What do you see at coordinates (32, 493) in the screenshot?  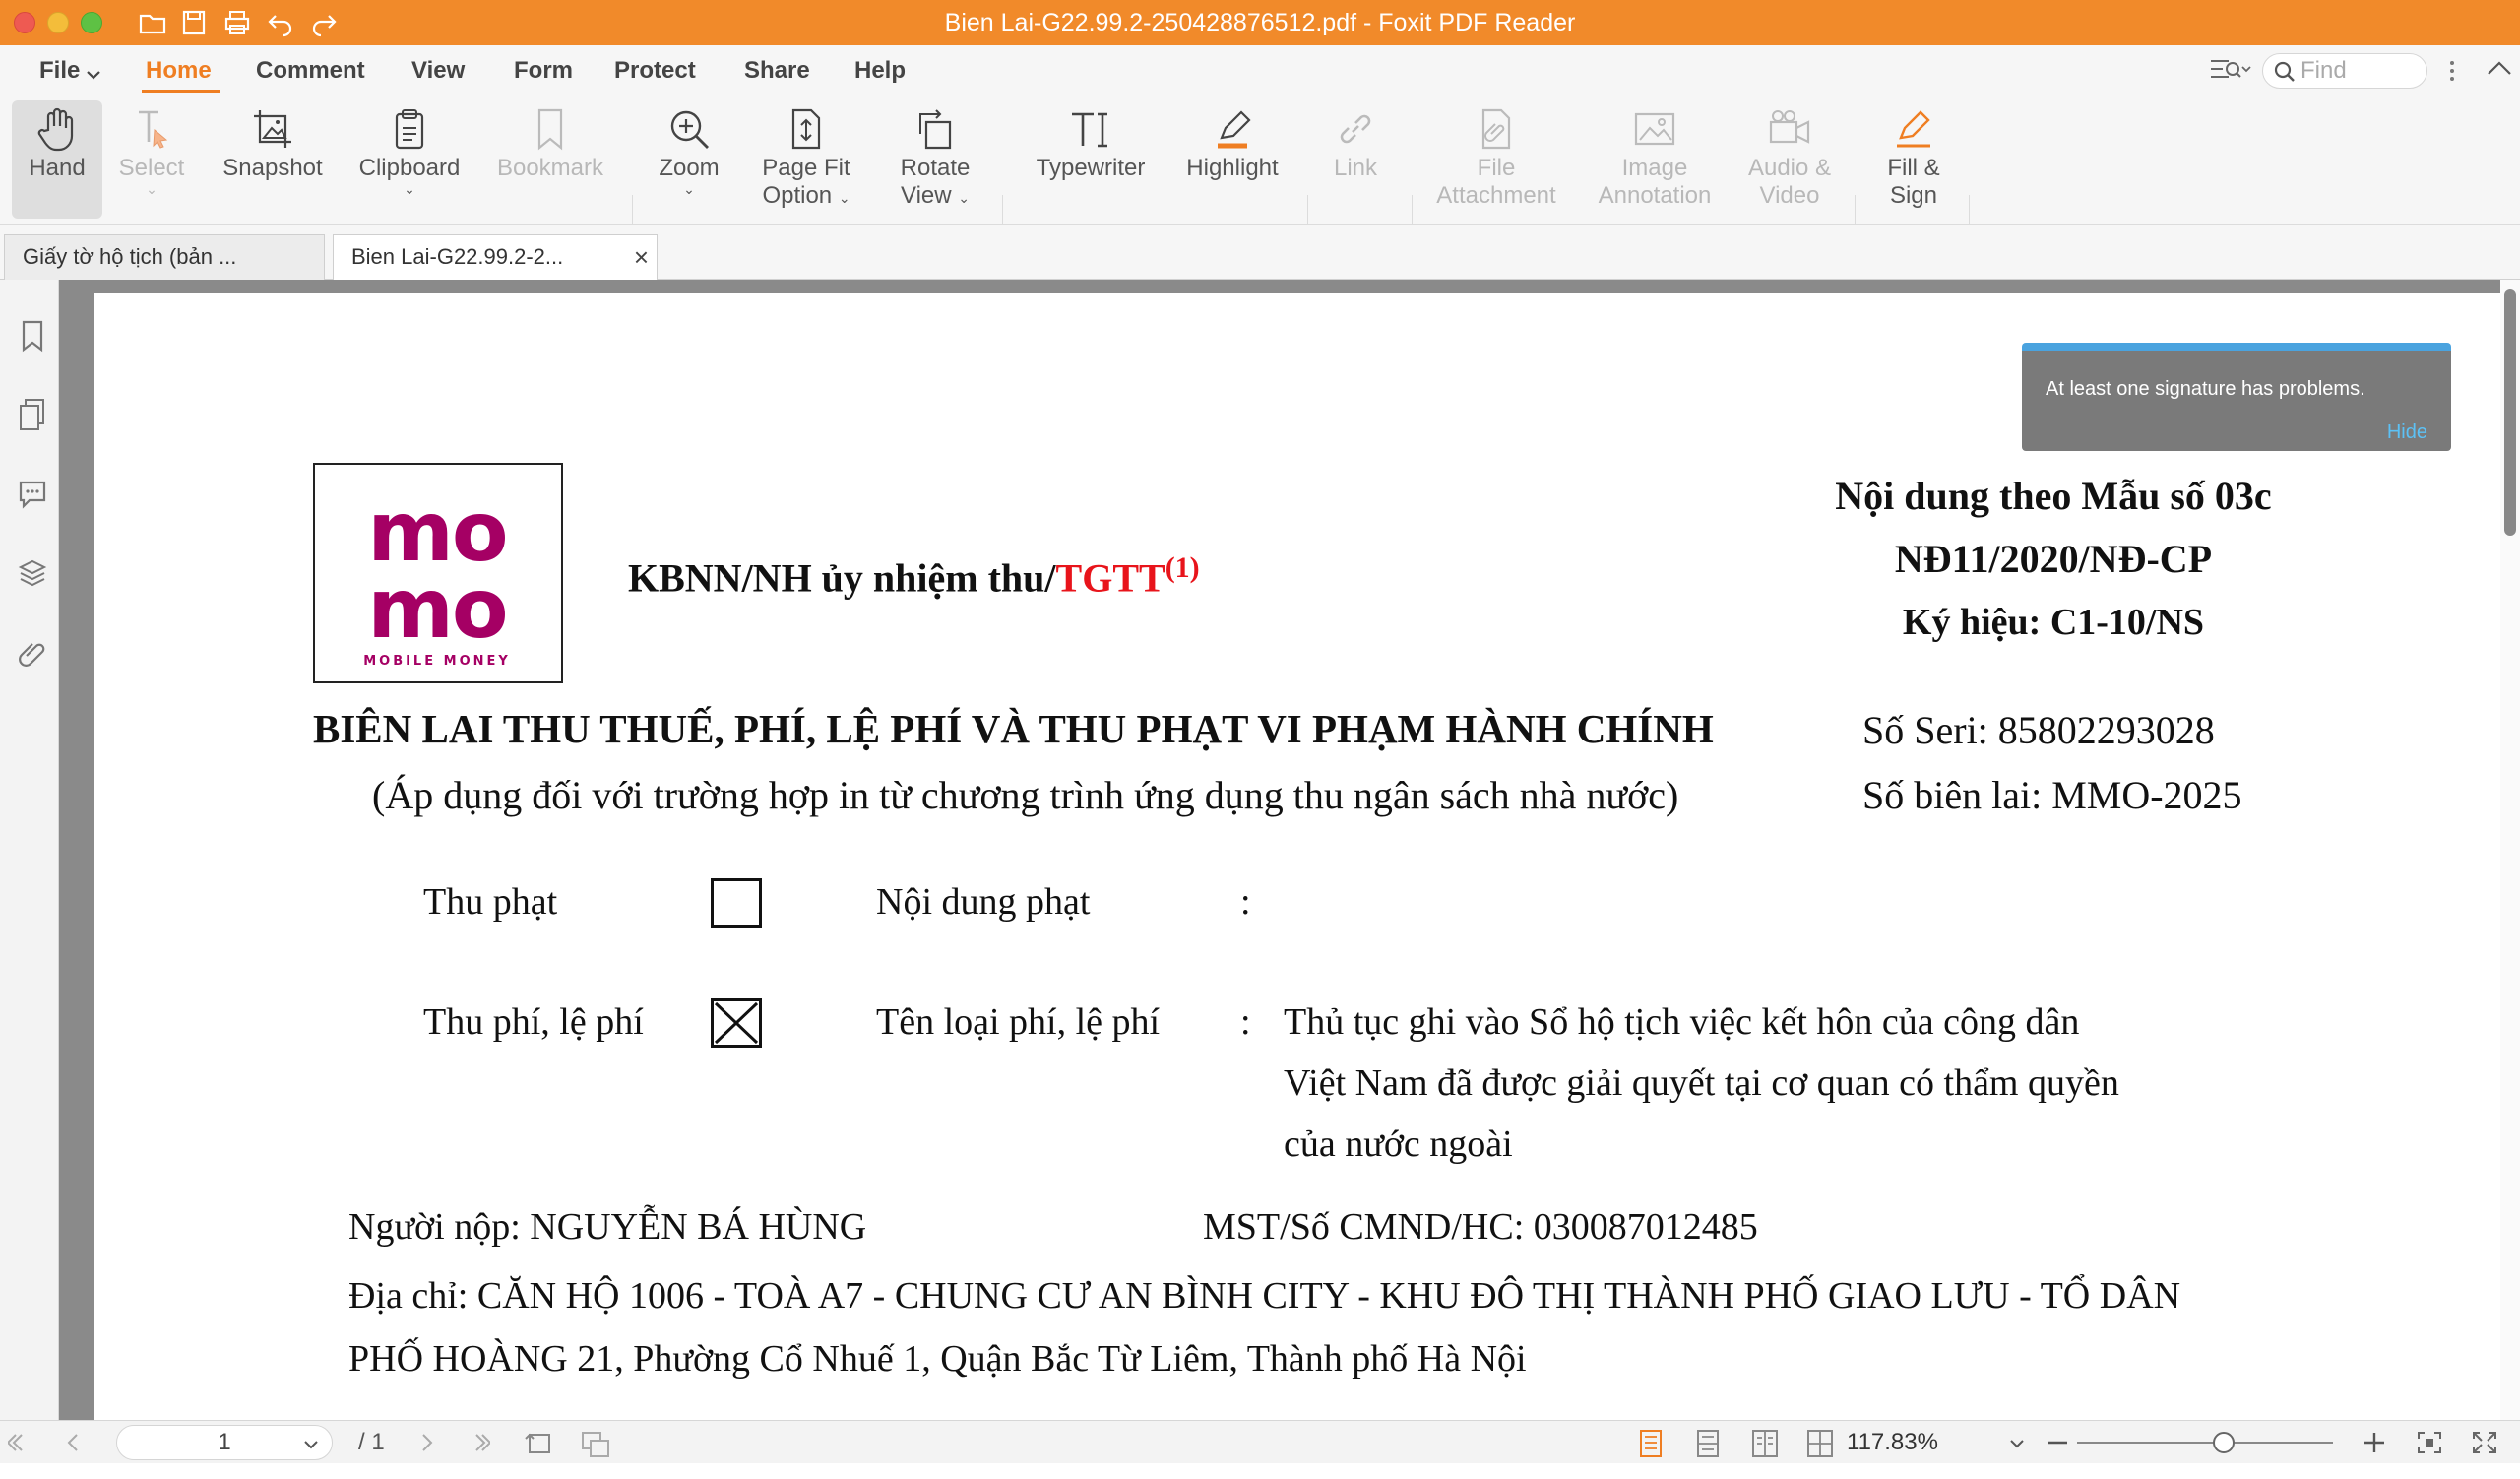 I see `comments-panel-icon` at bounding box center [32, 493].